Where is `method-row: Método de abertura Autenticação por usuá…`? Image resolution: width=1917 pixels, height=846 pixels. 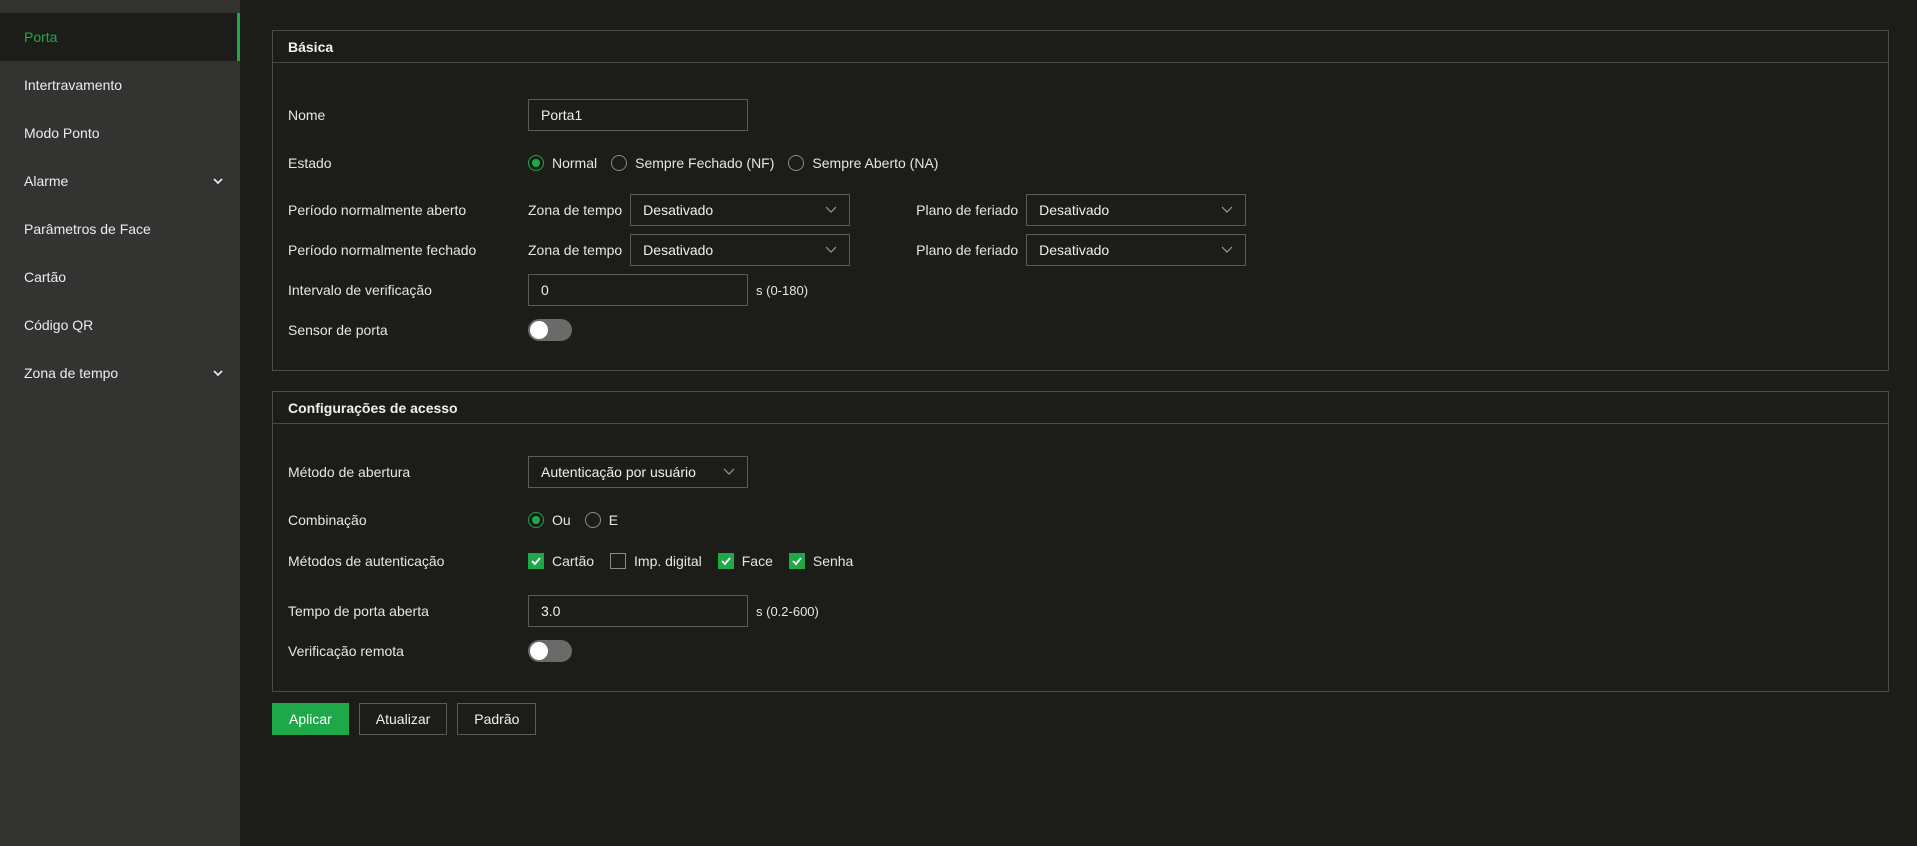 method-row: Método de abertura Autenticação por usuá… is located at coordinates (1080, 472).